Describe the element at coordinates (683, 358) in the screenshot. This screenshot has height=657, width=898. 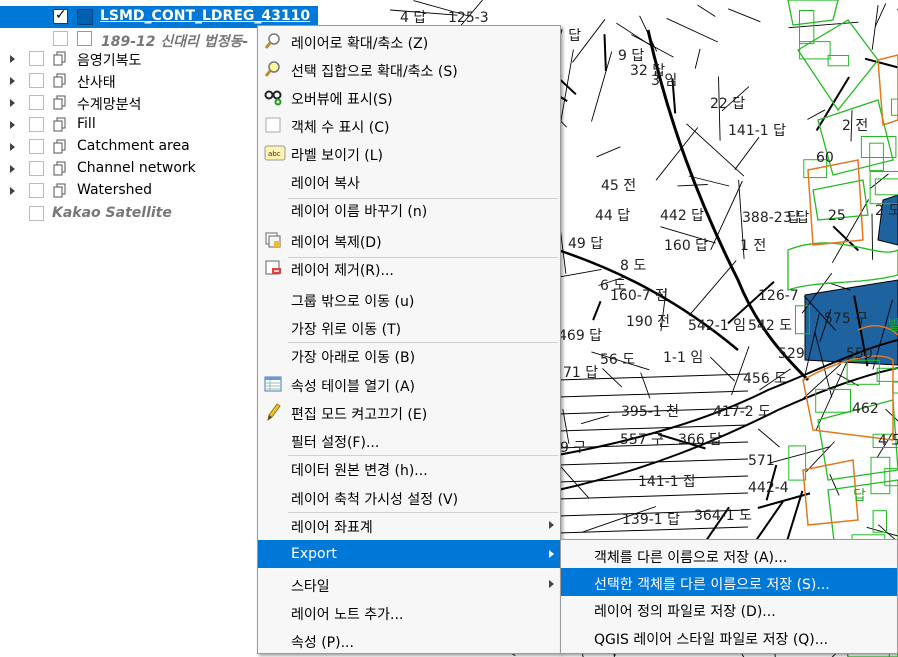
I see `map-parcel-label: 1-1 임` at that location.